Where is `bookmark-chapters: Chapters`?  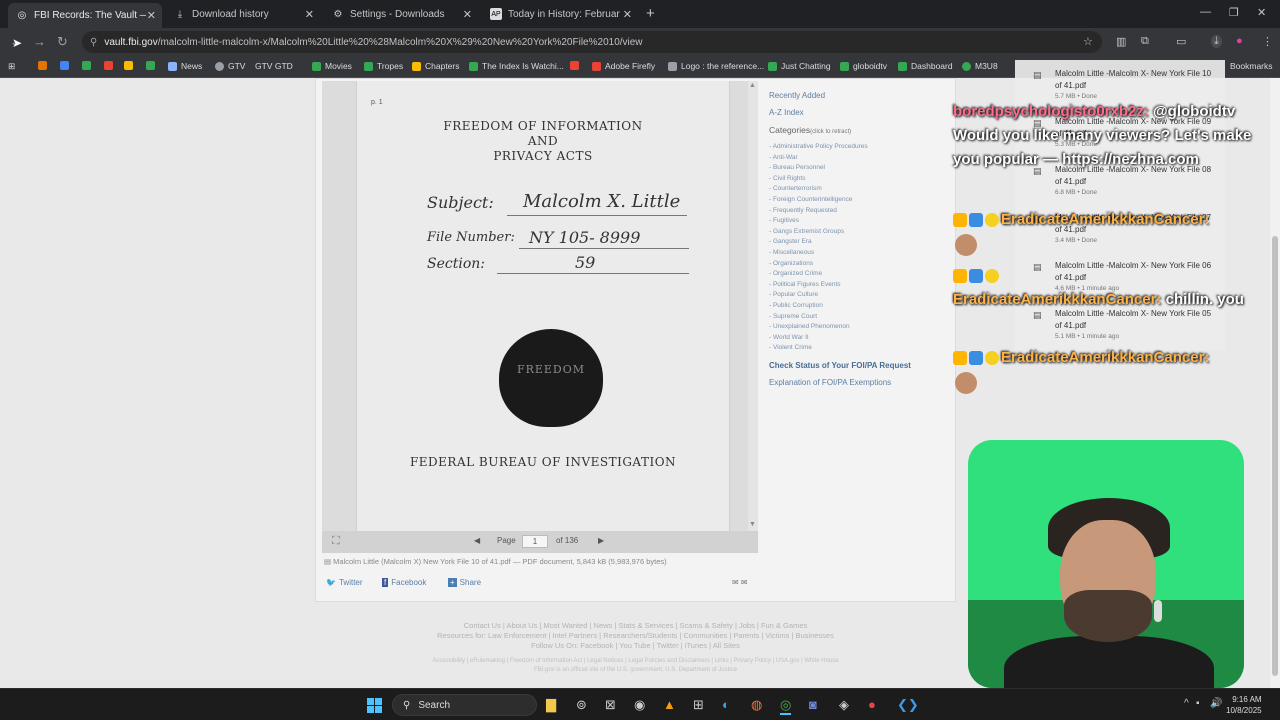
bookmark-chapters: Chapters is located at coordinates (436, 66).